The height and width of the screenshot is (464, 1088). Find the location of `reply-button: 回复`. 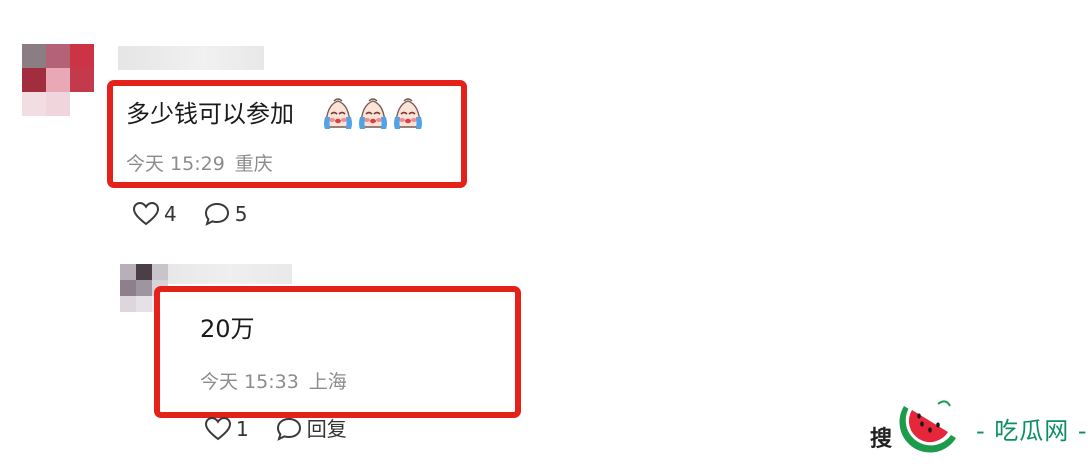

reply-button: 回复 is located at coordinates (311, 429).